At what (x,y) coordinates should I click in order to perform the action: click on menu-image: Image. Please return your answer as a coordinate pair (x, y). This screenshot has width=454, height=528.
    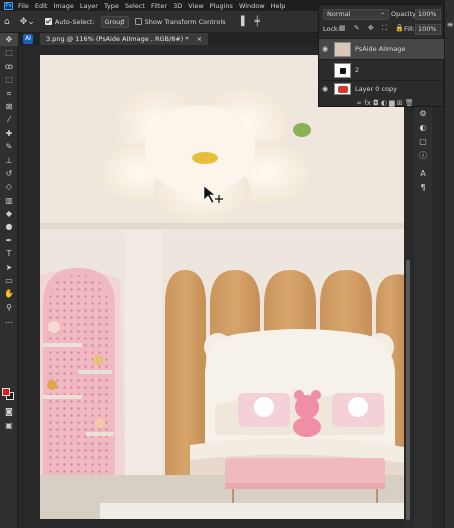
    Looking at the image, I should click on (63, 6).